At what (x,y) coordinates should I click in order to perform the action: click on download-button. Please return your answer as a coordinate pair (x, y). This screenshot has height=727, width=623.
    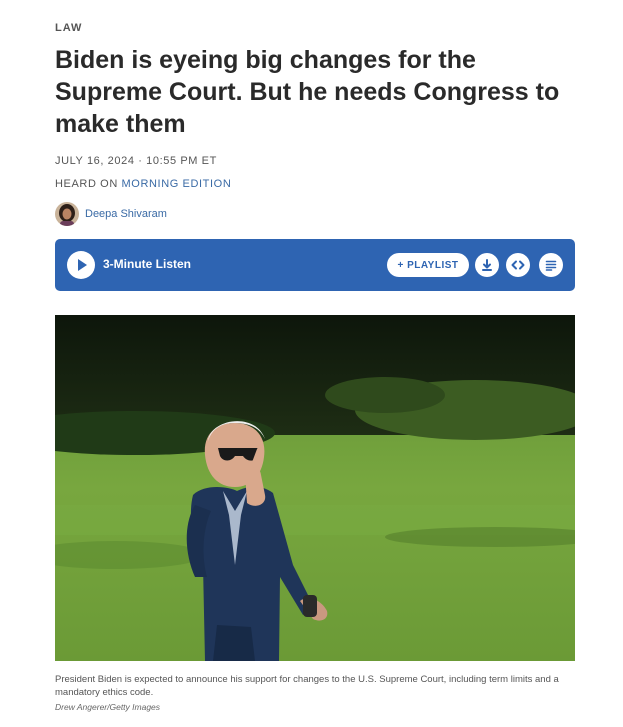
    Looking at the image, I should click on (487, 265).